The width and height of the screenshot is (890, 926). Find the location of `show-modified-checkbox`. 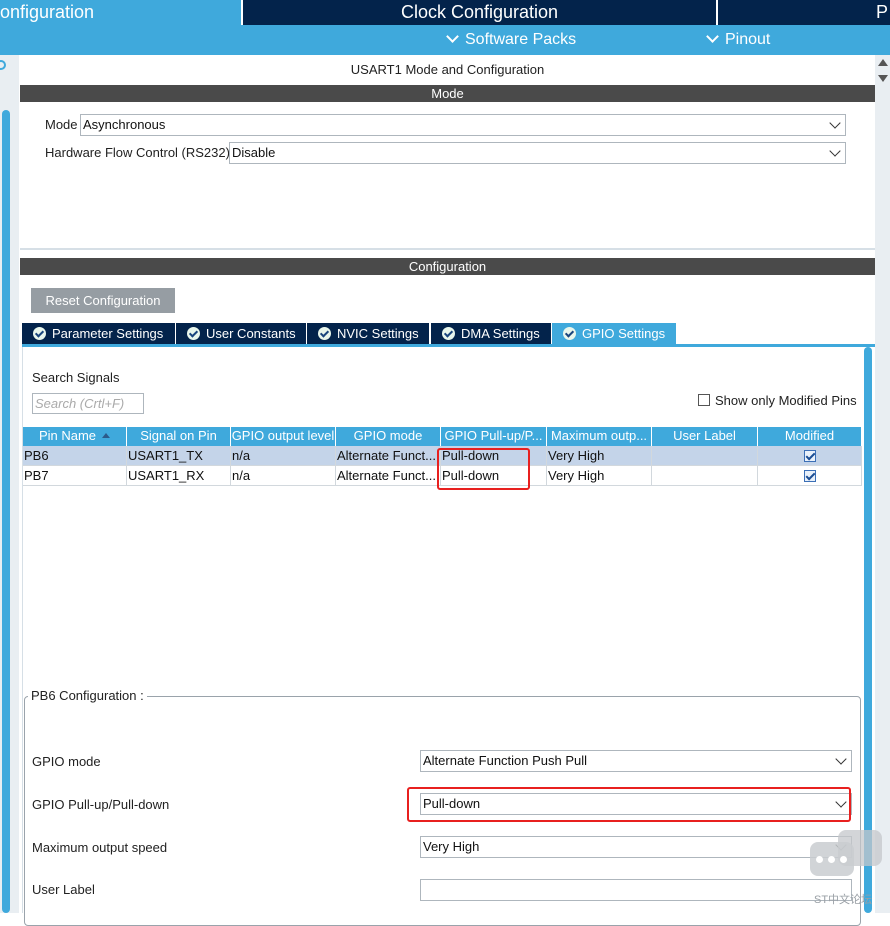

show-modified-checkbox is located at coordinates (704, 400).